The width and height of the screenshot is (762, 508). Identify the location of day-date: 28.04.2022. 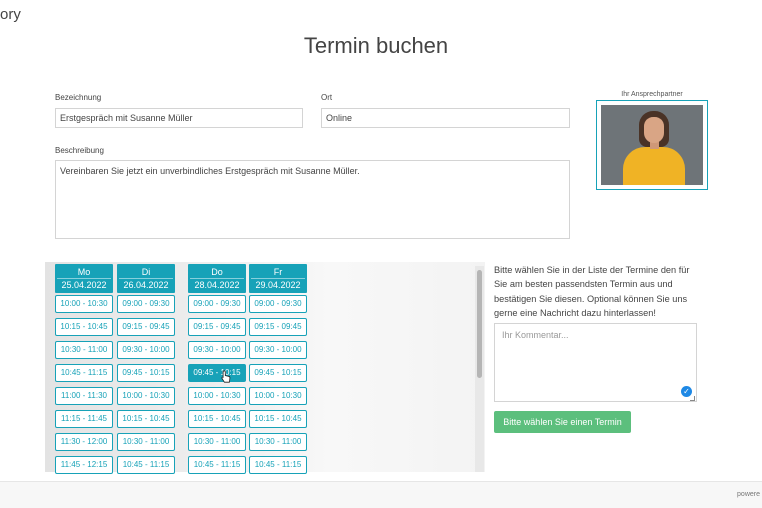
(217, 285).